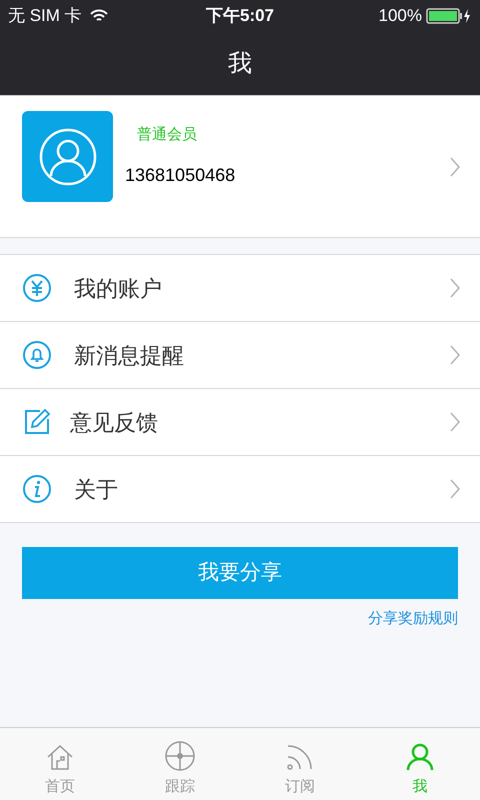  I want to click on info-icon, so click(37, 489).